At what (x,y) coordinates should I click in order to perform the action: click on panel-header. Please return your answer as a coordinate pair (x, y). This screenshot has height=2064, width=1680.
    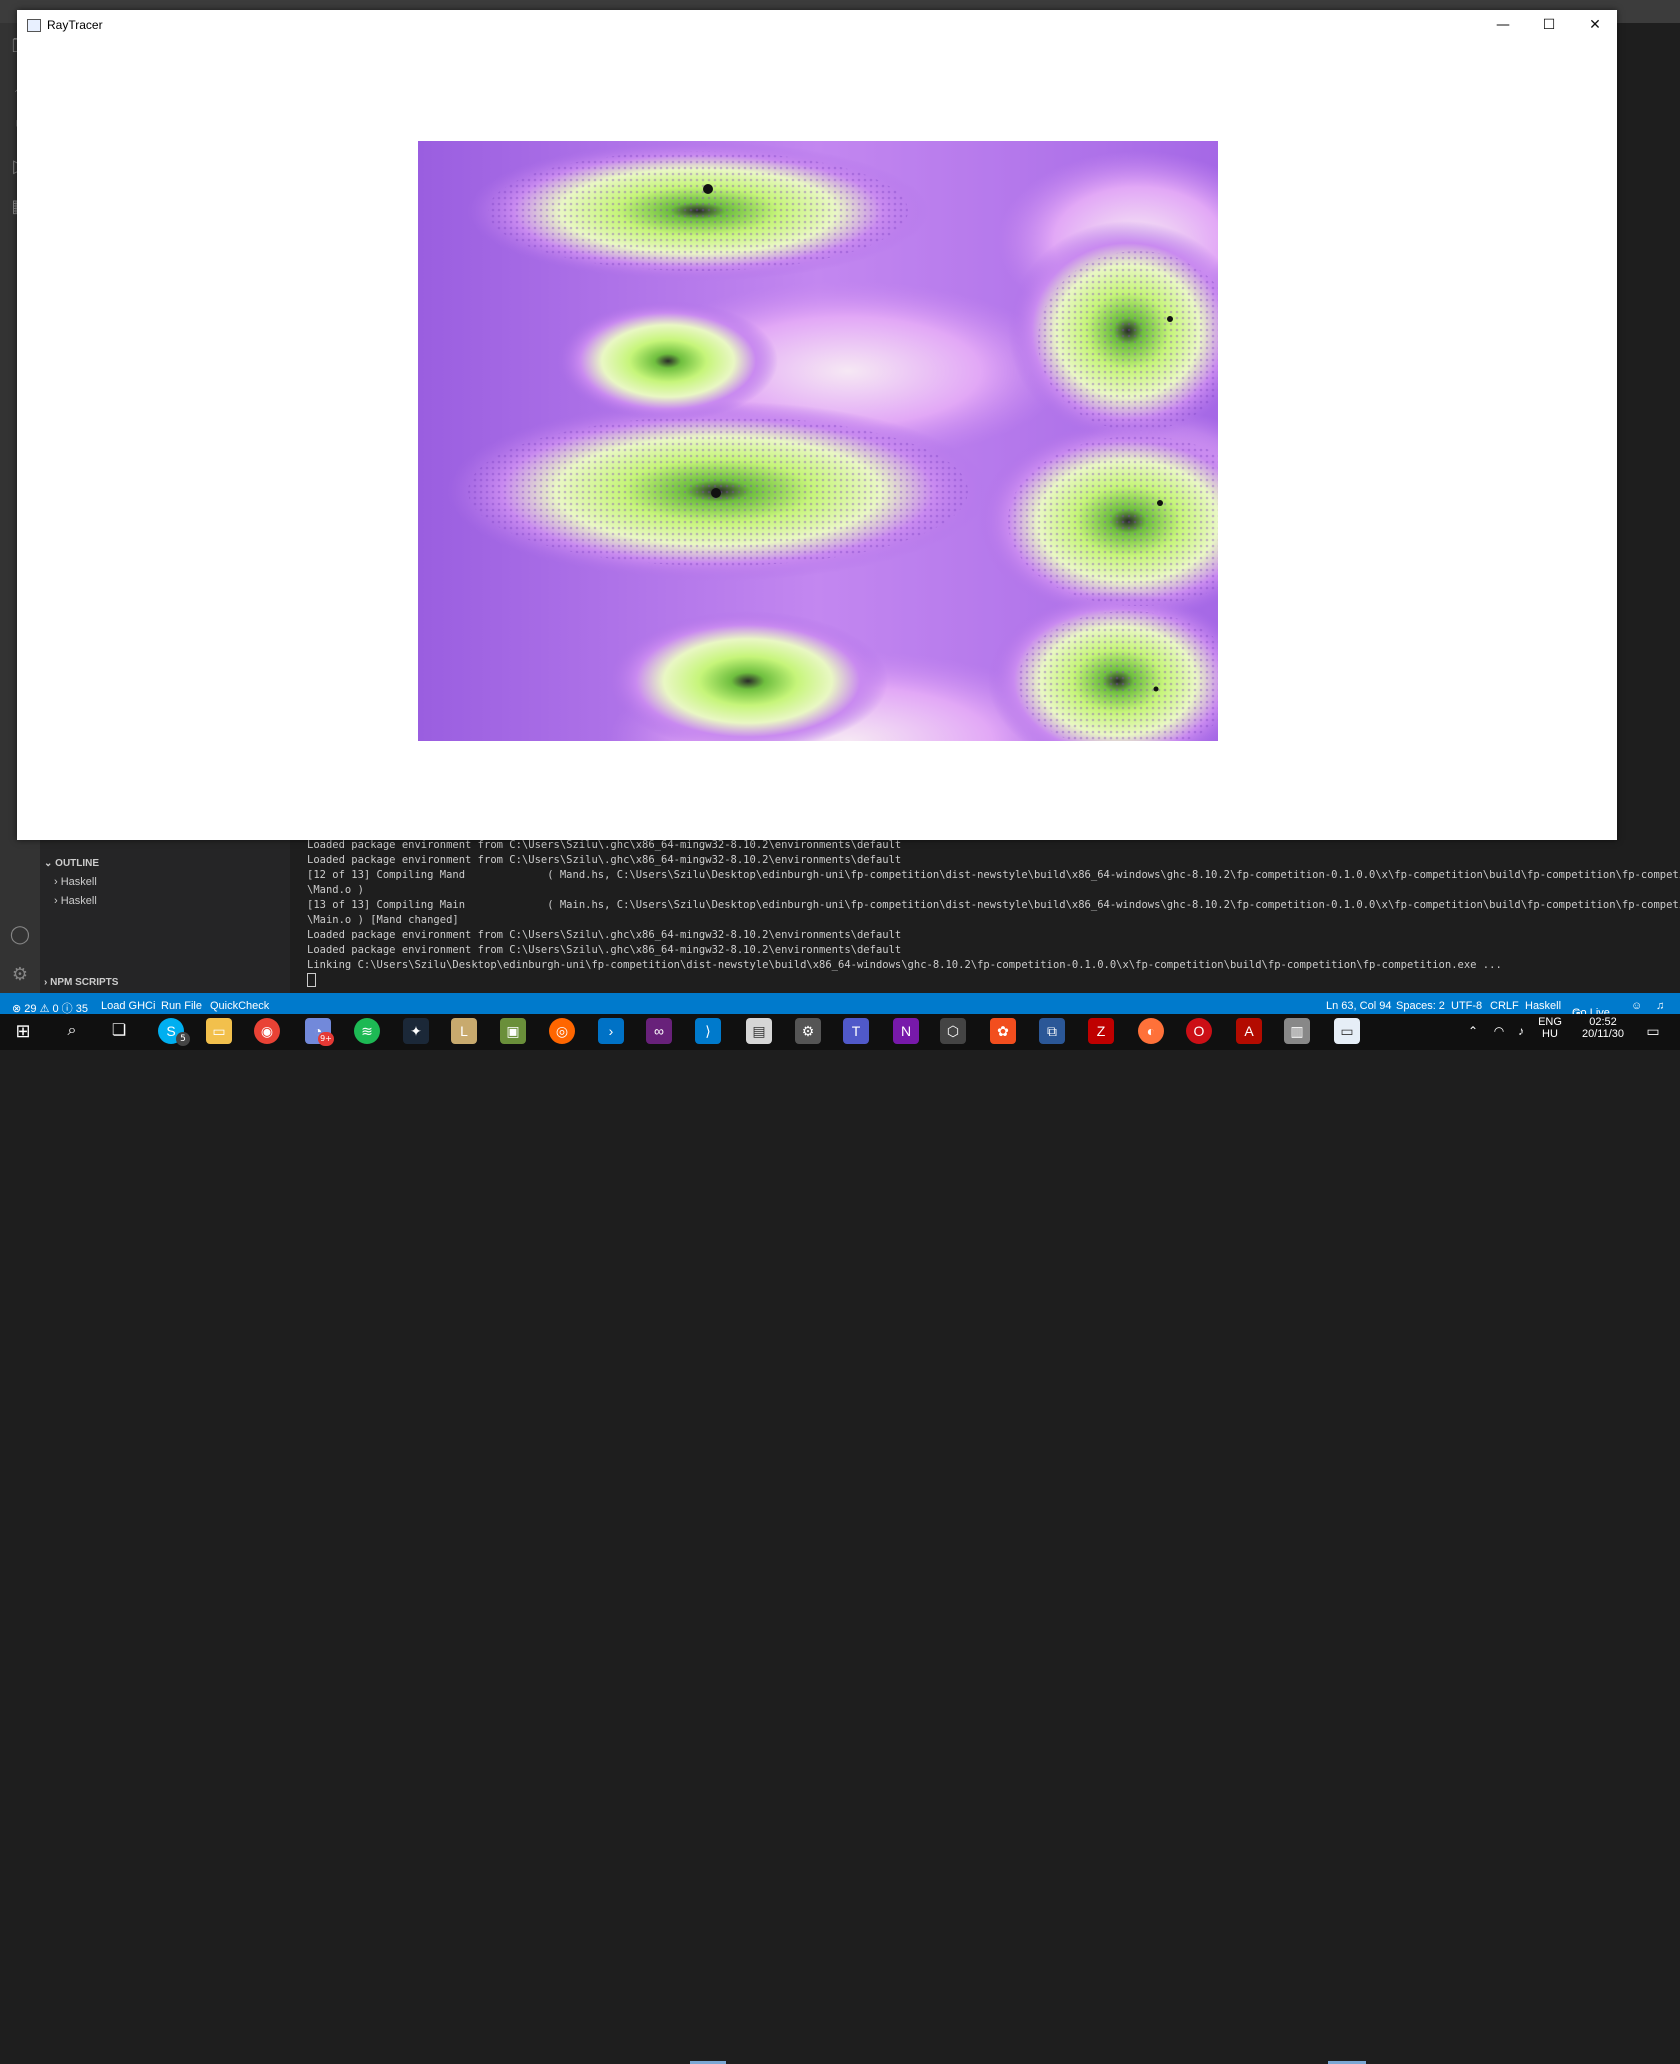
    Looking at the image, I should click on (1649, 688).